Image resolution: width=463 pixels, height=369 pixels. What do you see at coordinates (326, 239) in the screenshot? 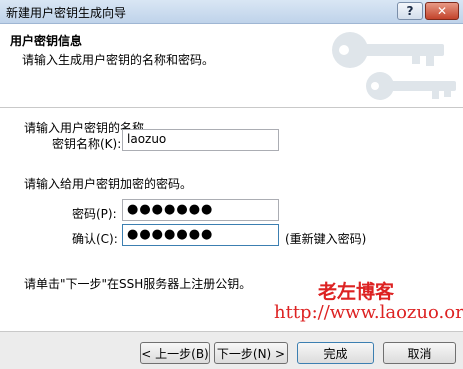
I see `confirm-hint: (重新键入密码)` at bounding box center [326, 239].